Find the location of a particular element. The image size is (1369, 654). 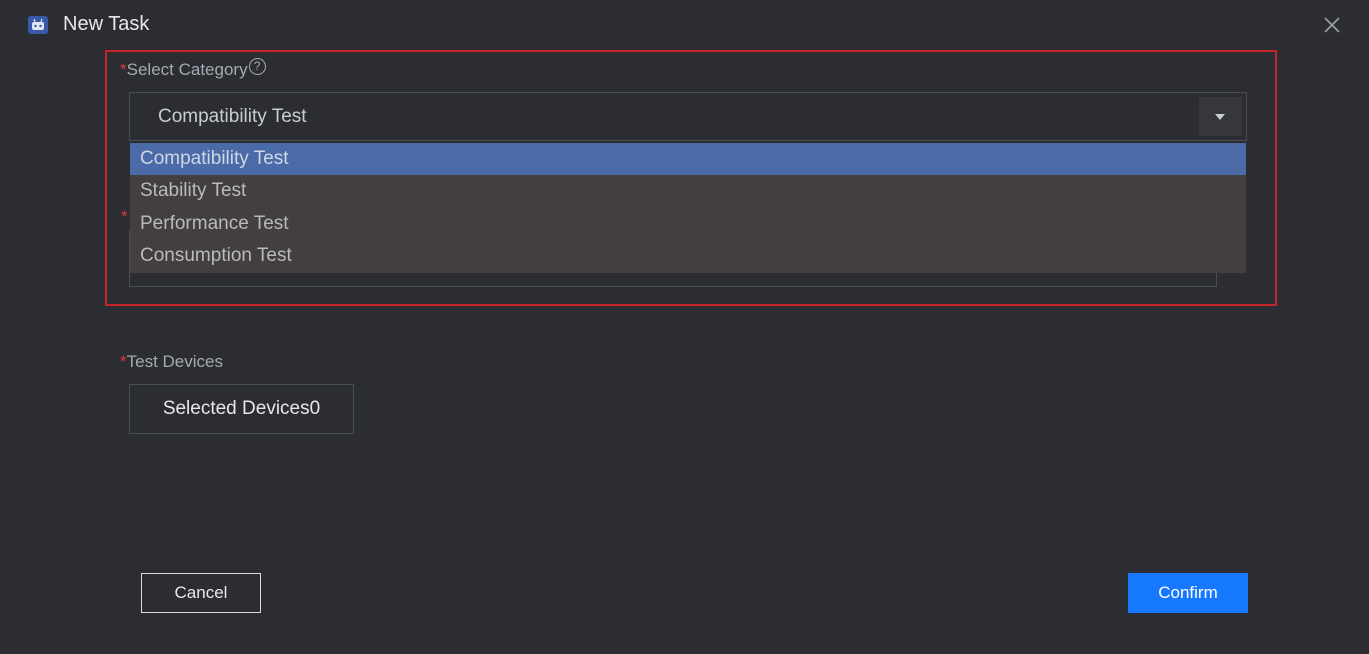

close-icon is located at coordinates (1332, 25).